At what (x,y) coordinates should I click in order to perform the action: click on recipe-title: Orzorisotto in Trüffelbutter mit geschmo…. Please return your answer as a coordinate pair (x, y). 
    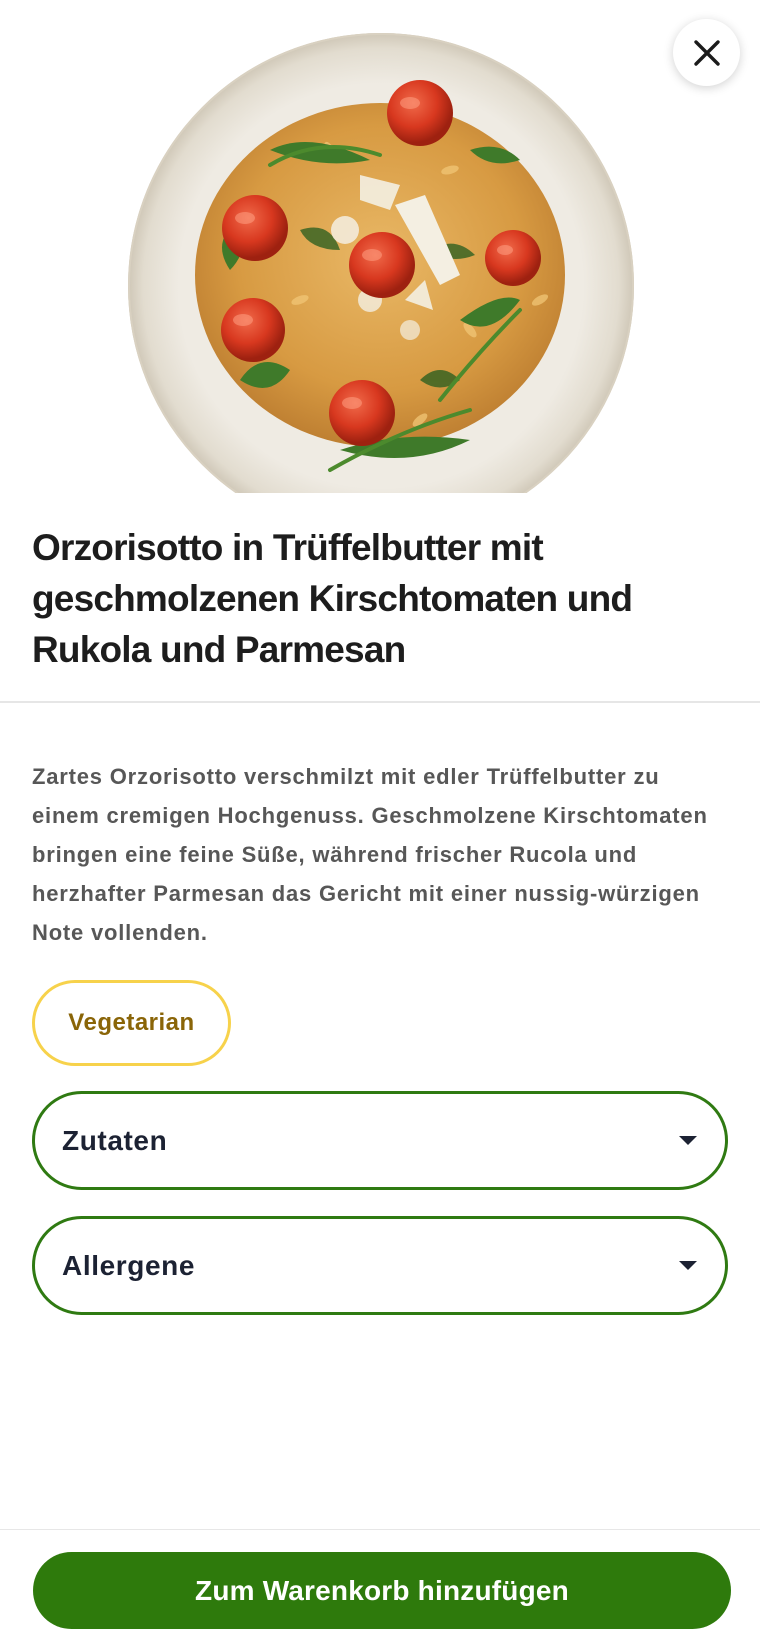
    Looking at the image, I should click on (332, 598).